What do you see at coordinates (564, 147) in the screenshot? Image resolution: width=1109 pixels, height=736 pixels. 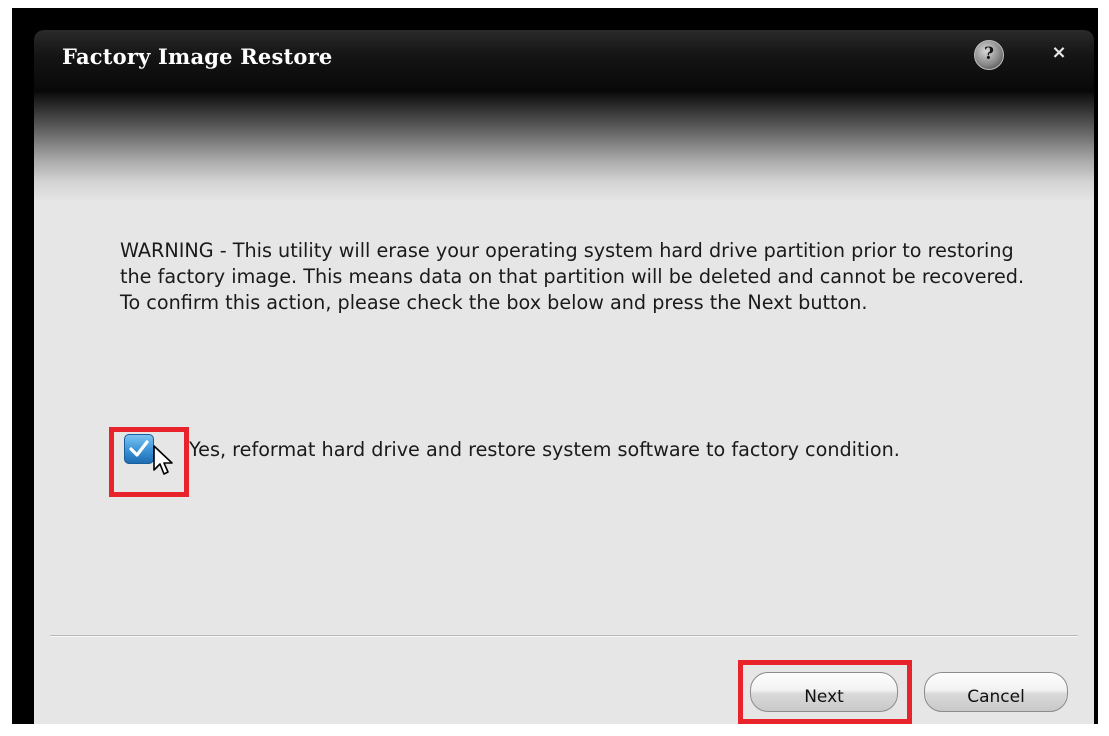 I see `header-gradient` at bounding box center [564, 147].